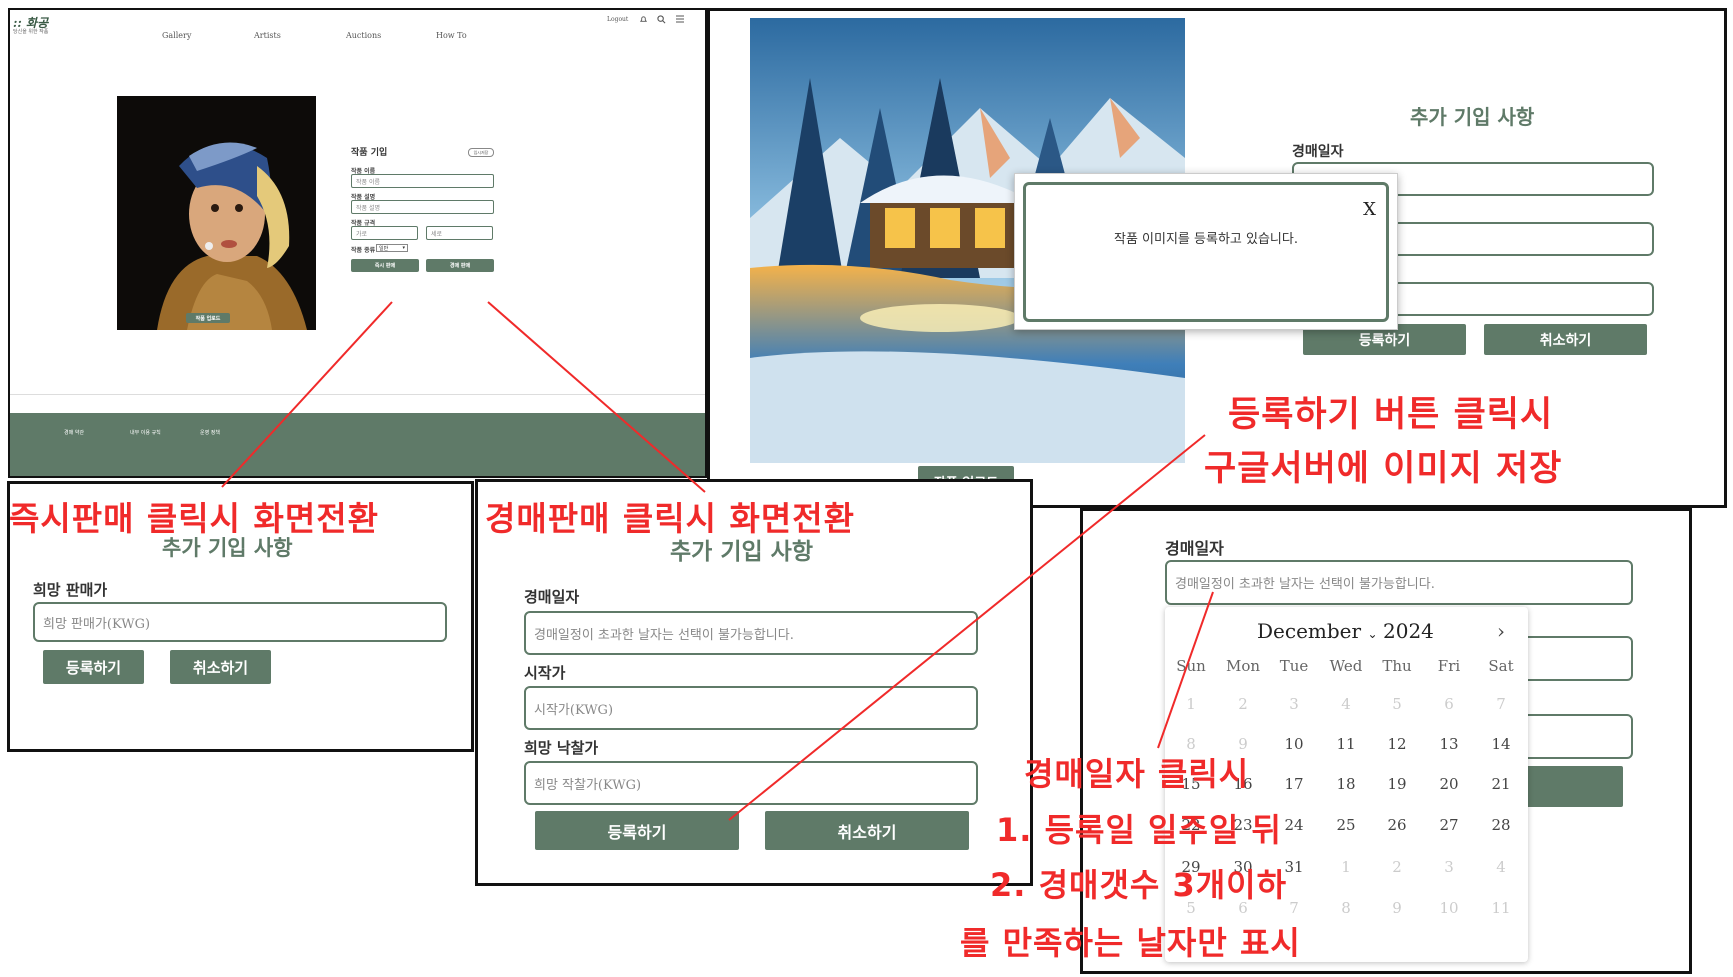  What do you see at coordinates (1449, 825) in the screenshot?
I see `calendar-day: 27` at bounding box center [1449, 825].